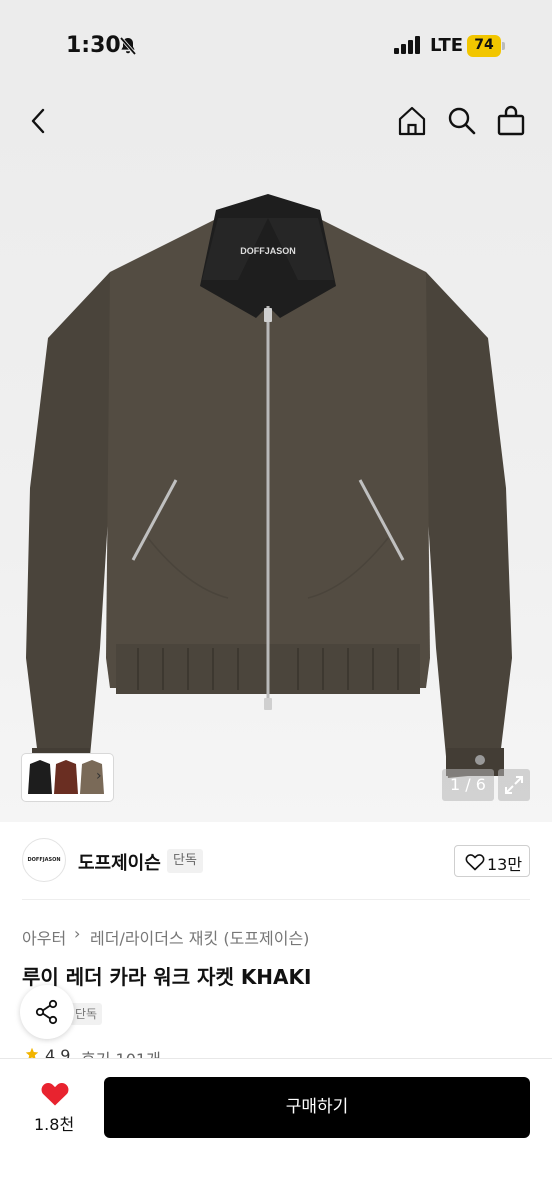 Image resolution: width=552 pixels, height=1200 pixels. I want to click on battery-tip, so click(503, 46).